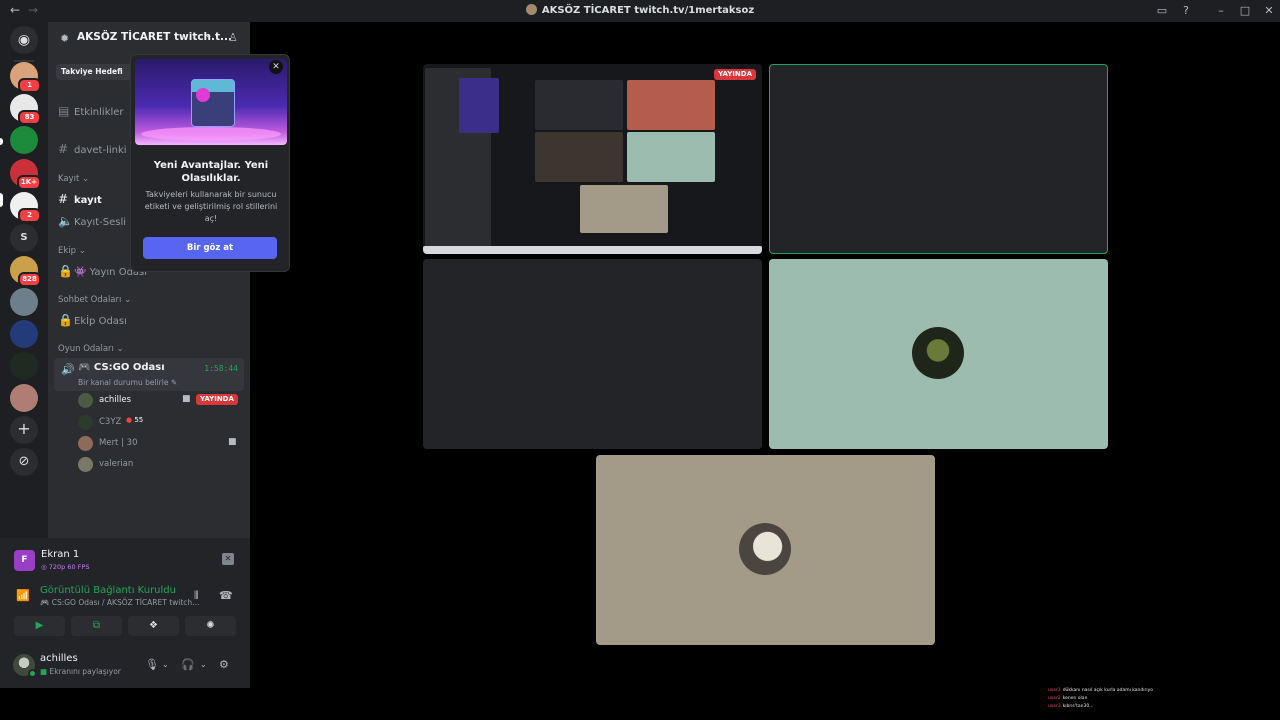  Describe the element at coordinates (29, 279) in the screenshot. I see `mention-badge: 828` at that location.